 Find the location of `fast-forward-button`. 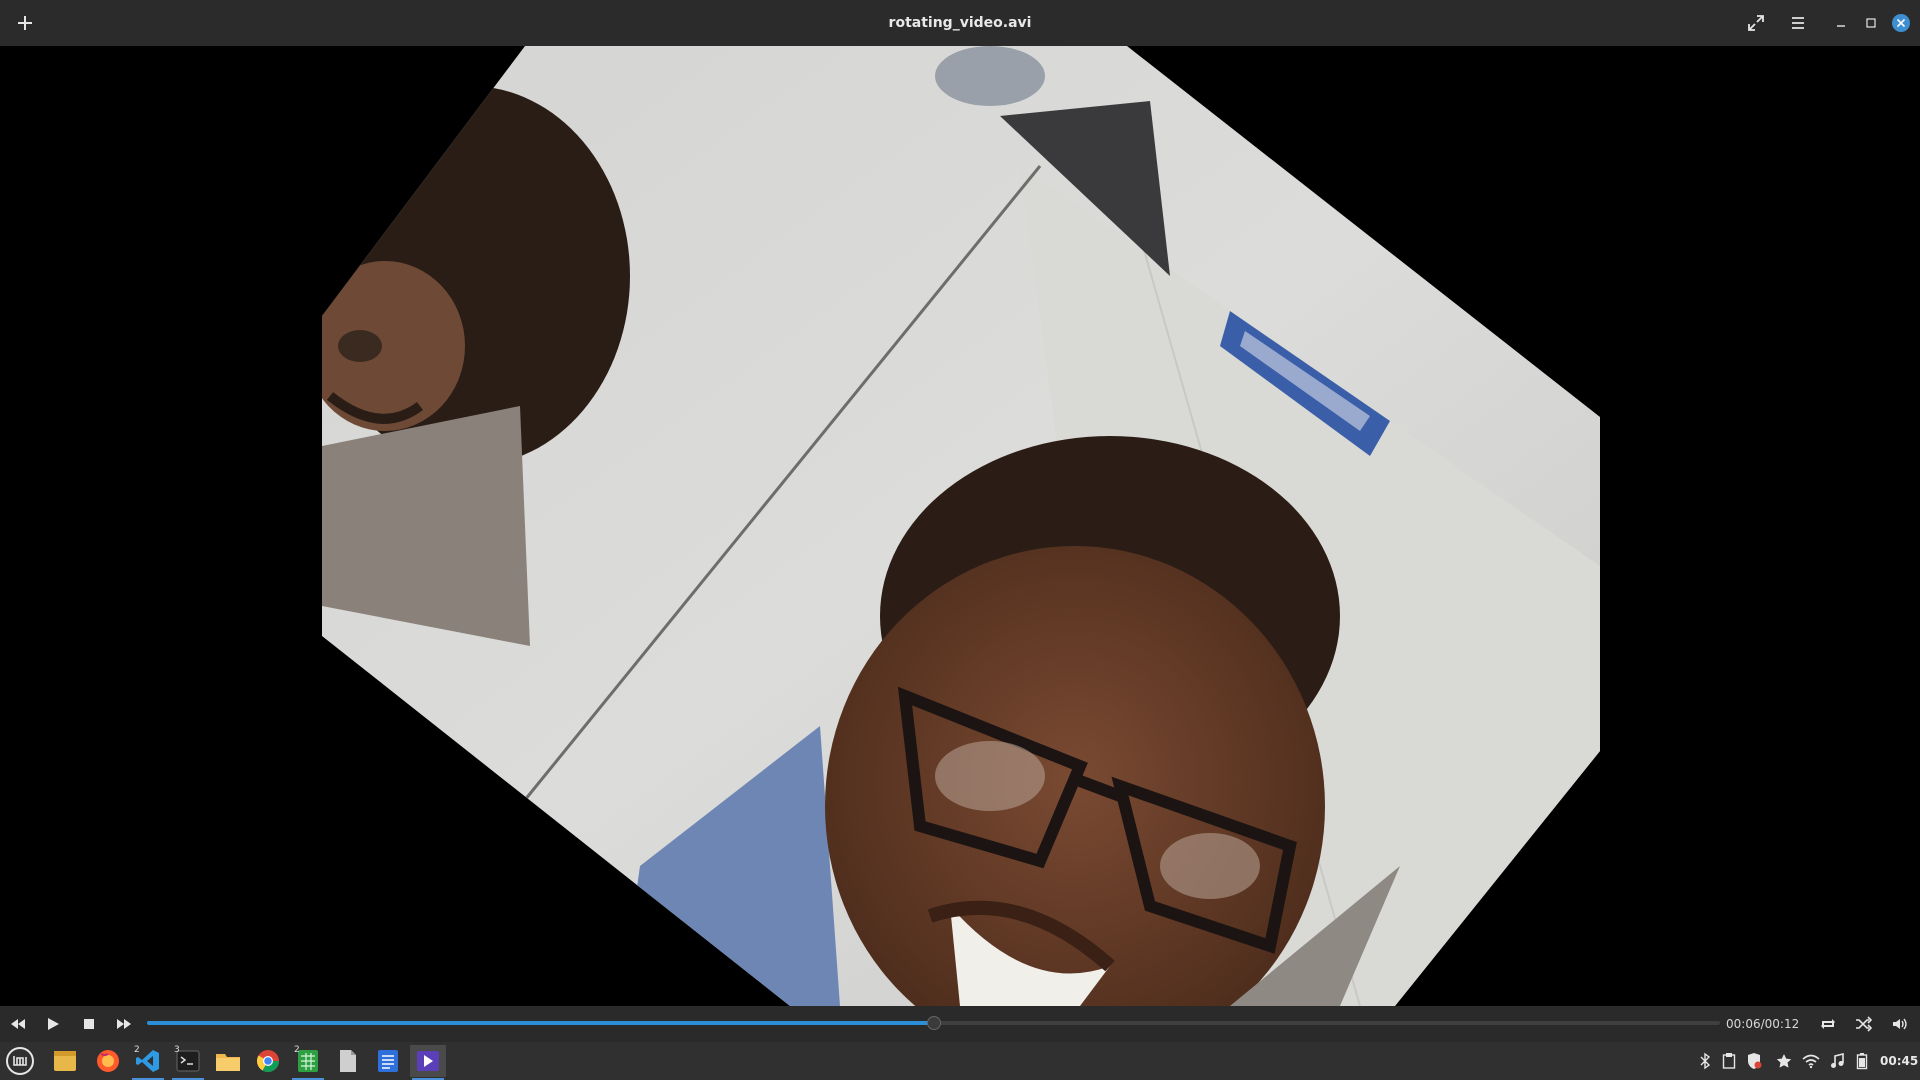

fast-forward-button is located at coordinates (124, 1024).